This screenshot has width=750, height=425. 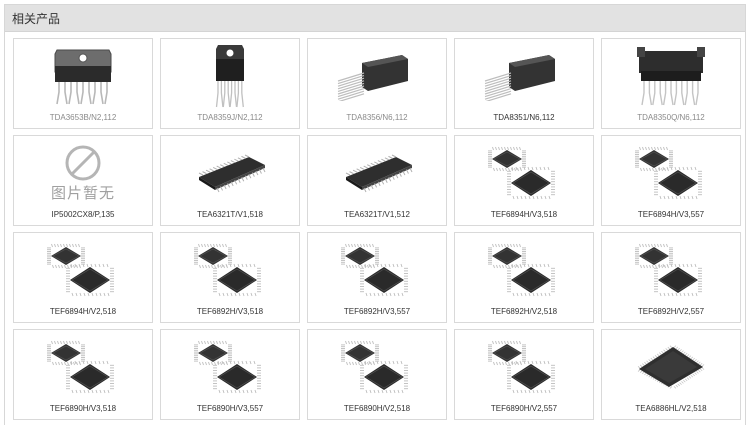 I want to click on product-card: TEF6894H/V3,557, so click(x=671, y=180).